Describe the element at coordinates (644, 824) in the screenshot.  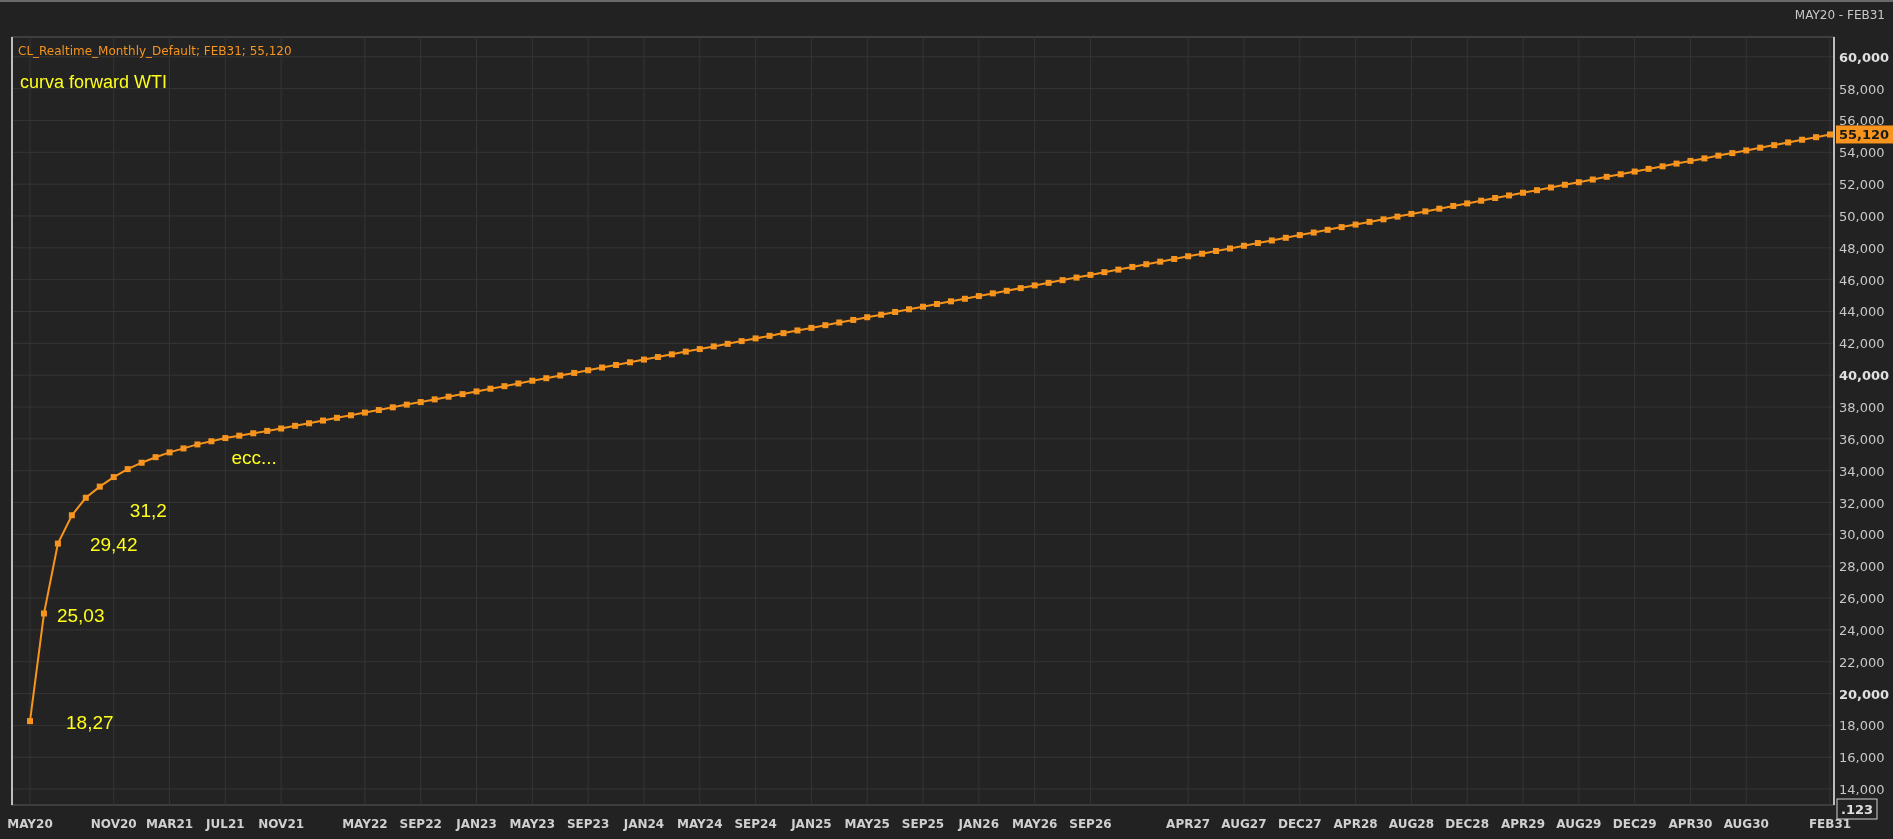
I see `x-axis-label: JAN24` at that location.